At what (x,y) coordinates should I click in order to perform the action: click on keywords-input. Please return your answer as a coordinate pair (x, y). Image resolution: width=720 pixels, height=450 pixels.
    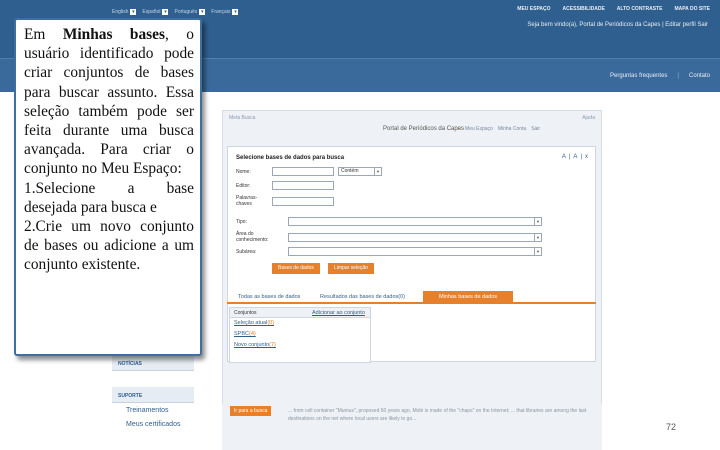
    Looking at the image, I should click on (303, 201).